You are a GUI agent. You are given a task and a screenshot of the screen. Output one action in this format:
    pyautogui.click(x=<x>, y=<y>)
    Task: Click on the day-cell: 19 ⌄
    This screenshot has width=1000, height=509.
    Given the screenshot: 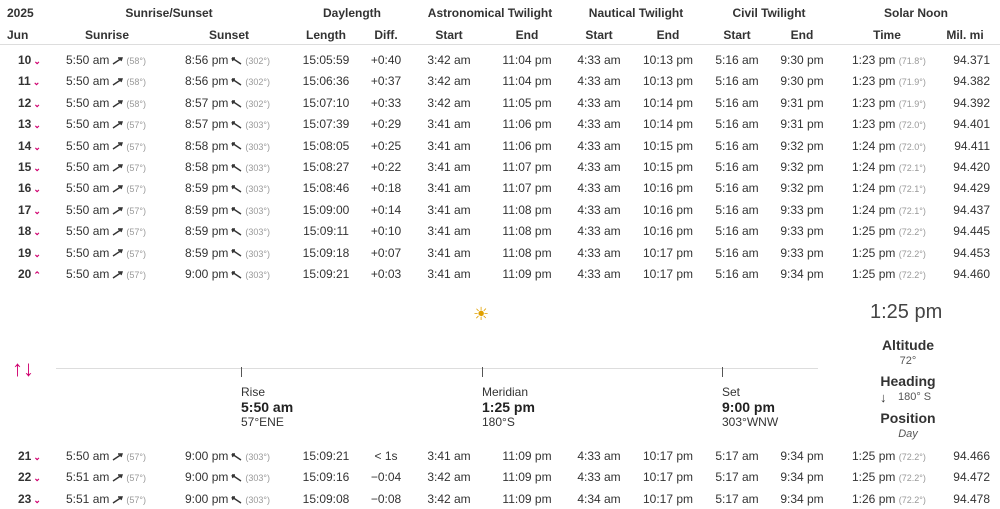 What is the action you would take?
    pyautogui.click(x=29, y=253)
    